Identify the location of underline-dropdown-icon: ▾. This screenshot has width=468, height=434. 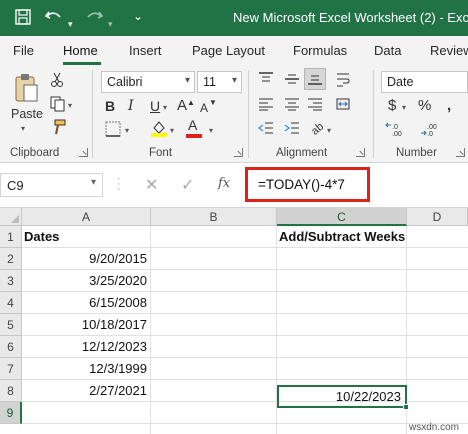
(165, 107).